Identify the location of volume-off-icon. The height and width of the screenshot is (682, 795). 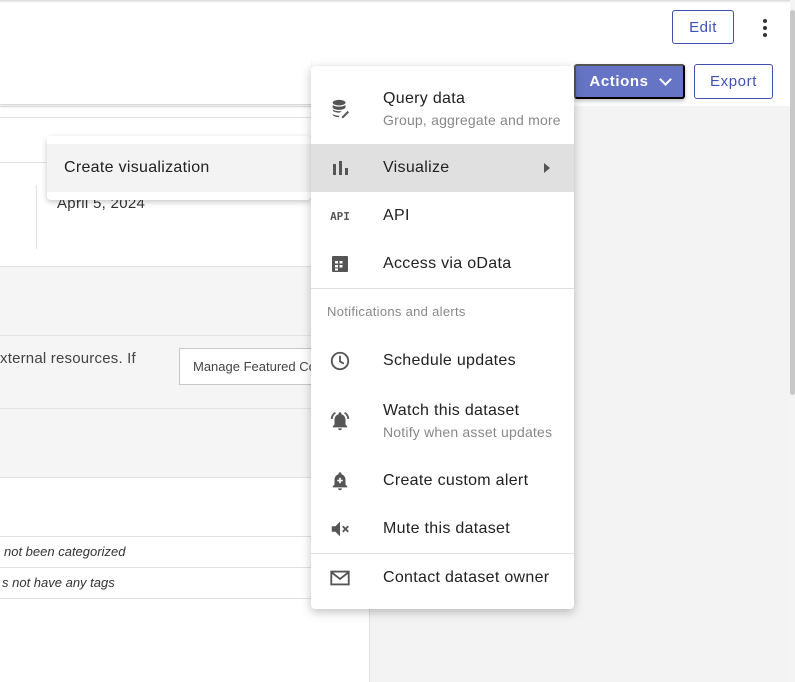
(340, 529).